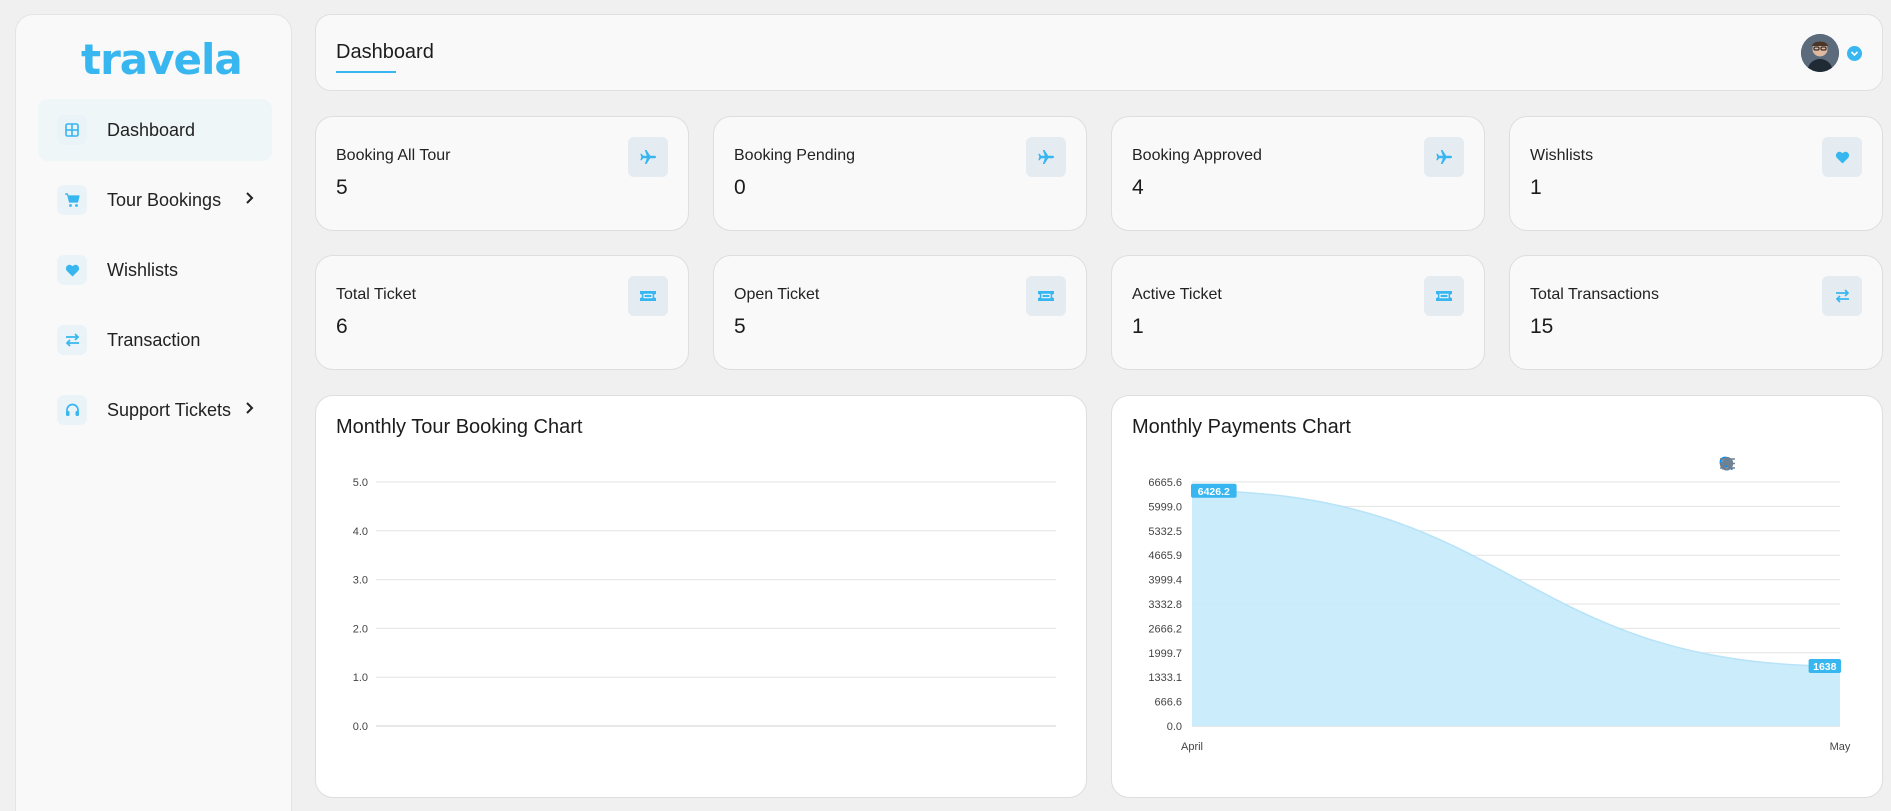 Image resolution: width=1891 pixels, height=811 pixels. Describe the element at coordinates (1165, 654) in the screenshot. I see `y-tick-label: 1999.7` at that location.